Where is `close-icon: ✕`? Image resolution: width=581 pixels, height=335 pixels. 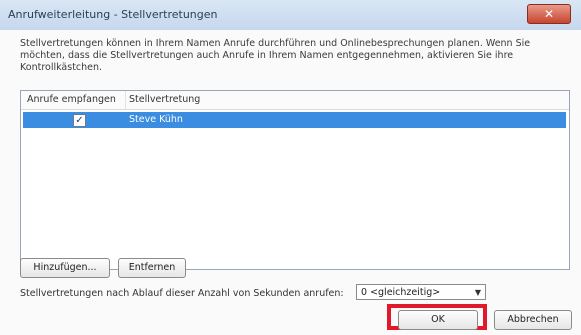 close-icon: ✕ is located at coordinates (549, 14).